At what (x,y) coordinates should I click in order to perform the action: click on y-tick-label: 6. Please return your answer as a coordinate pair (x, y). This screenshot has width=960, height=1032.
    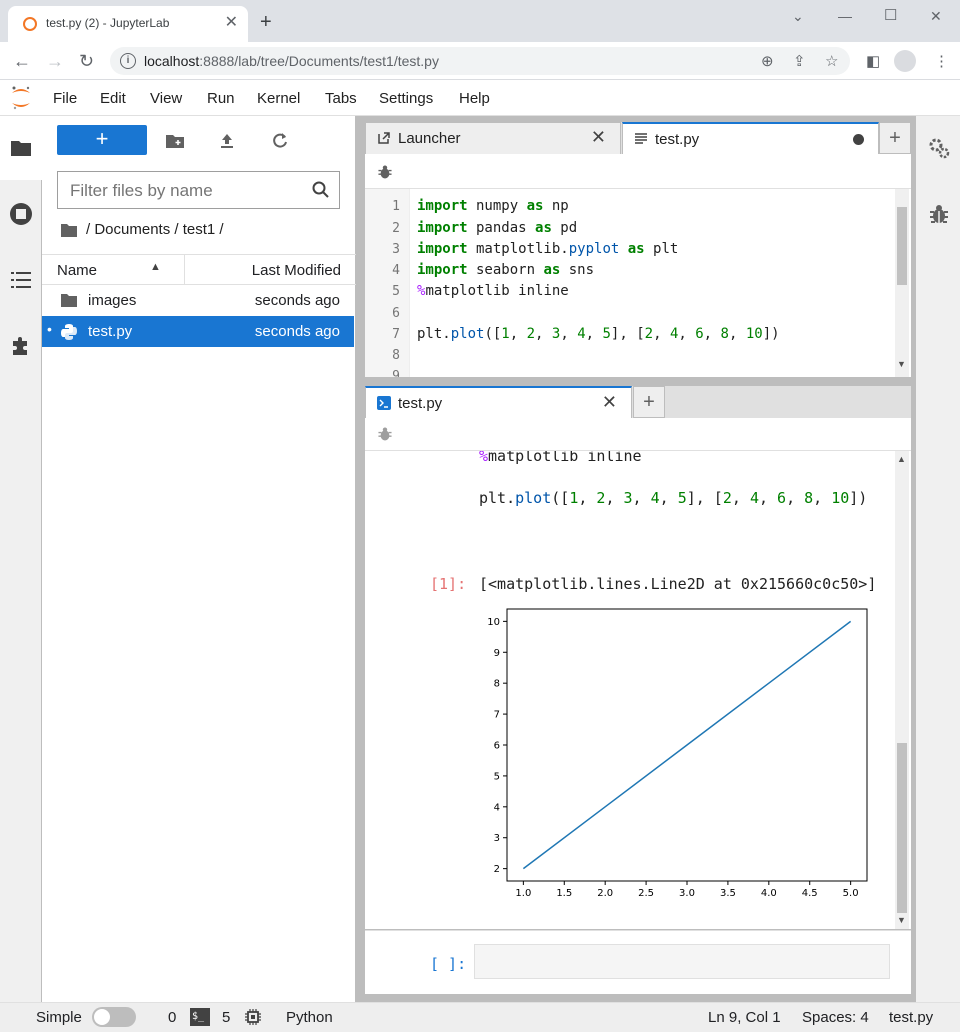
    Looking at the image, I should click on (497, 746).